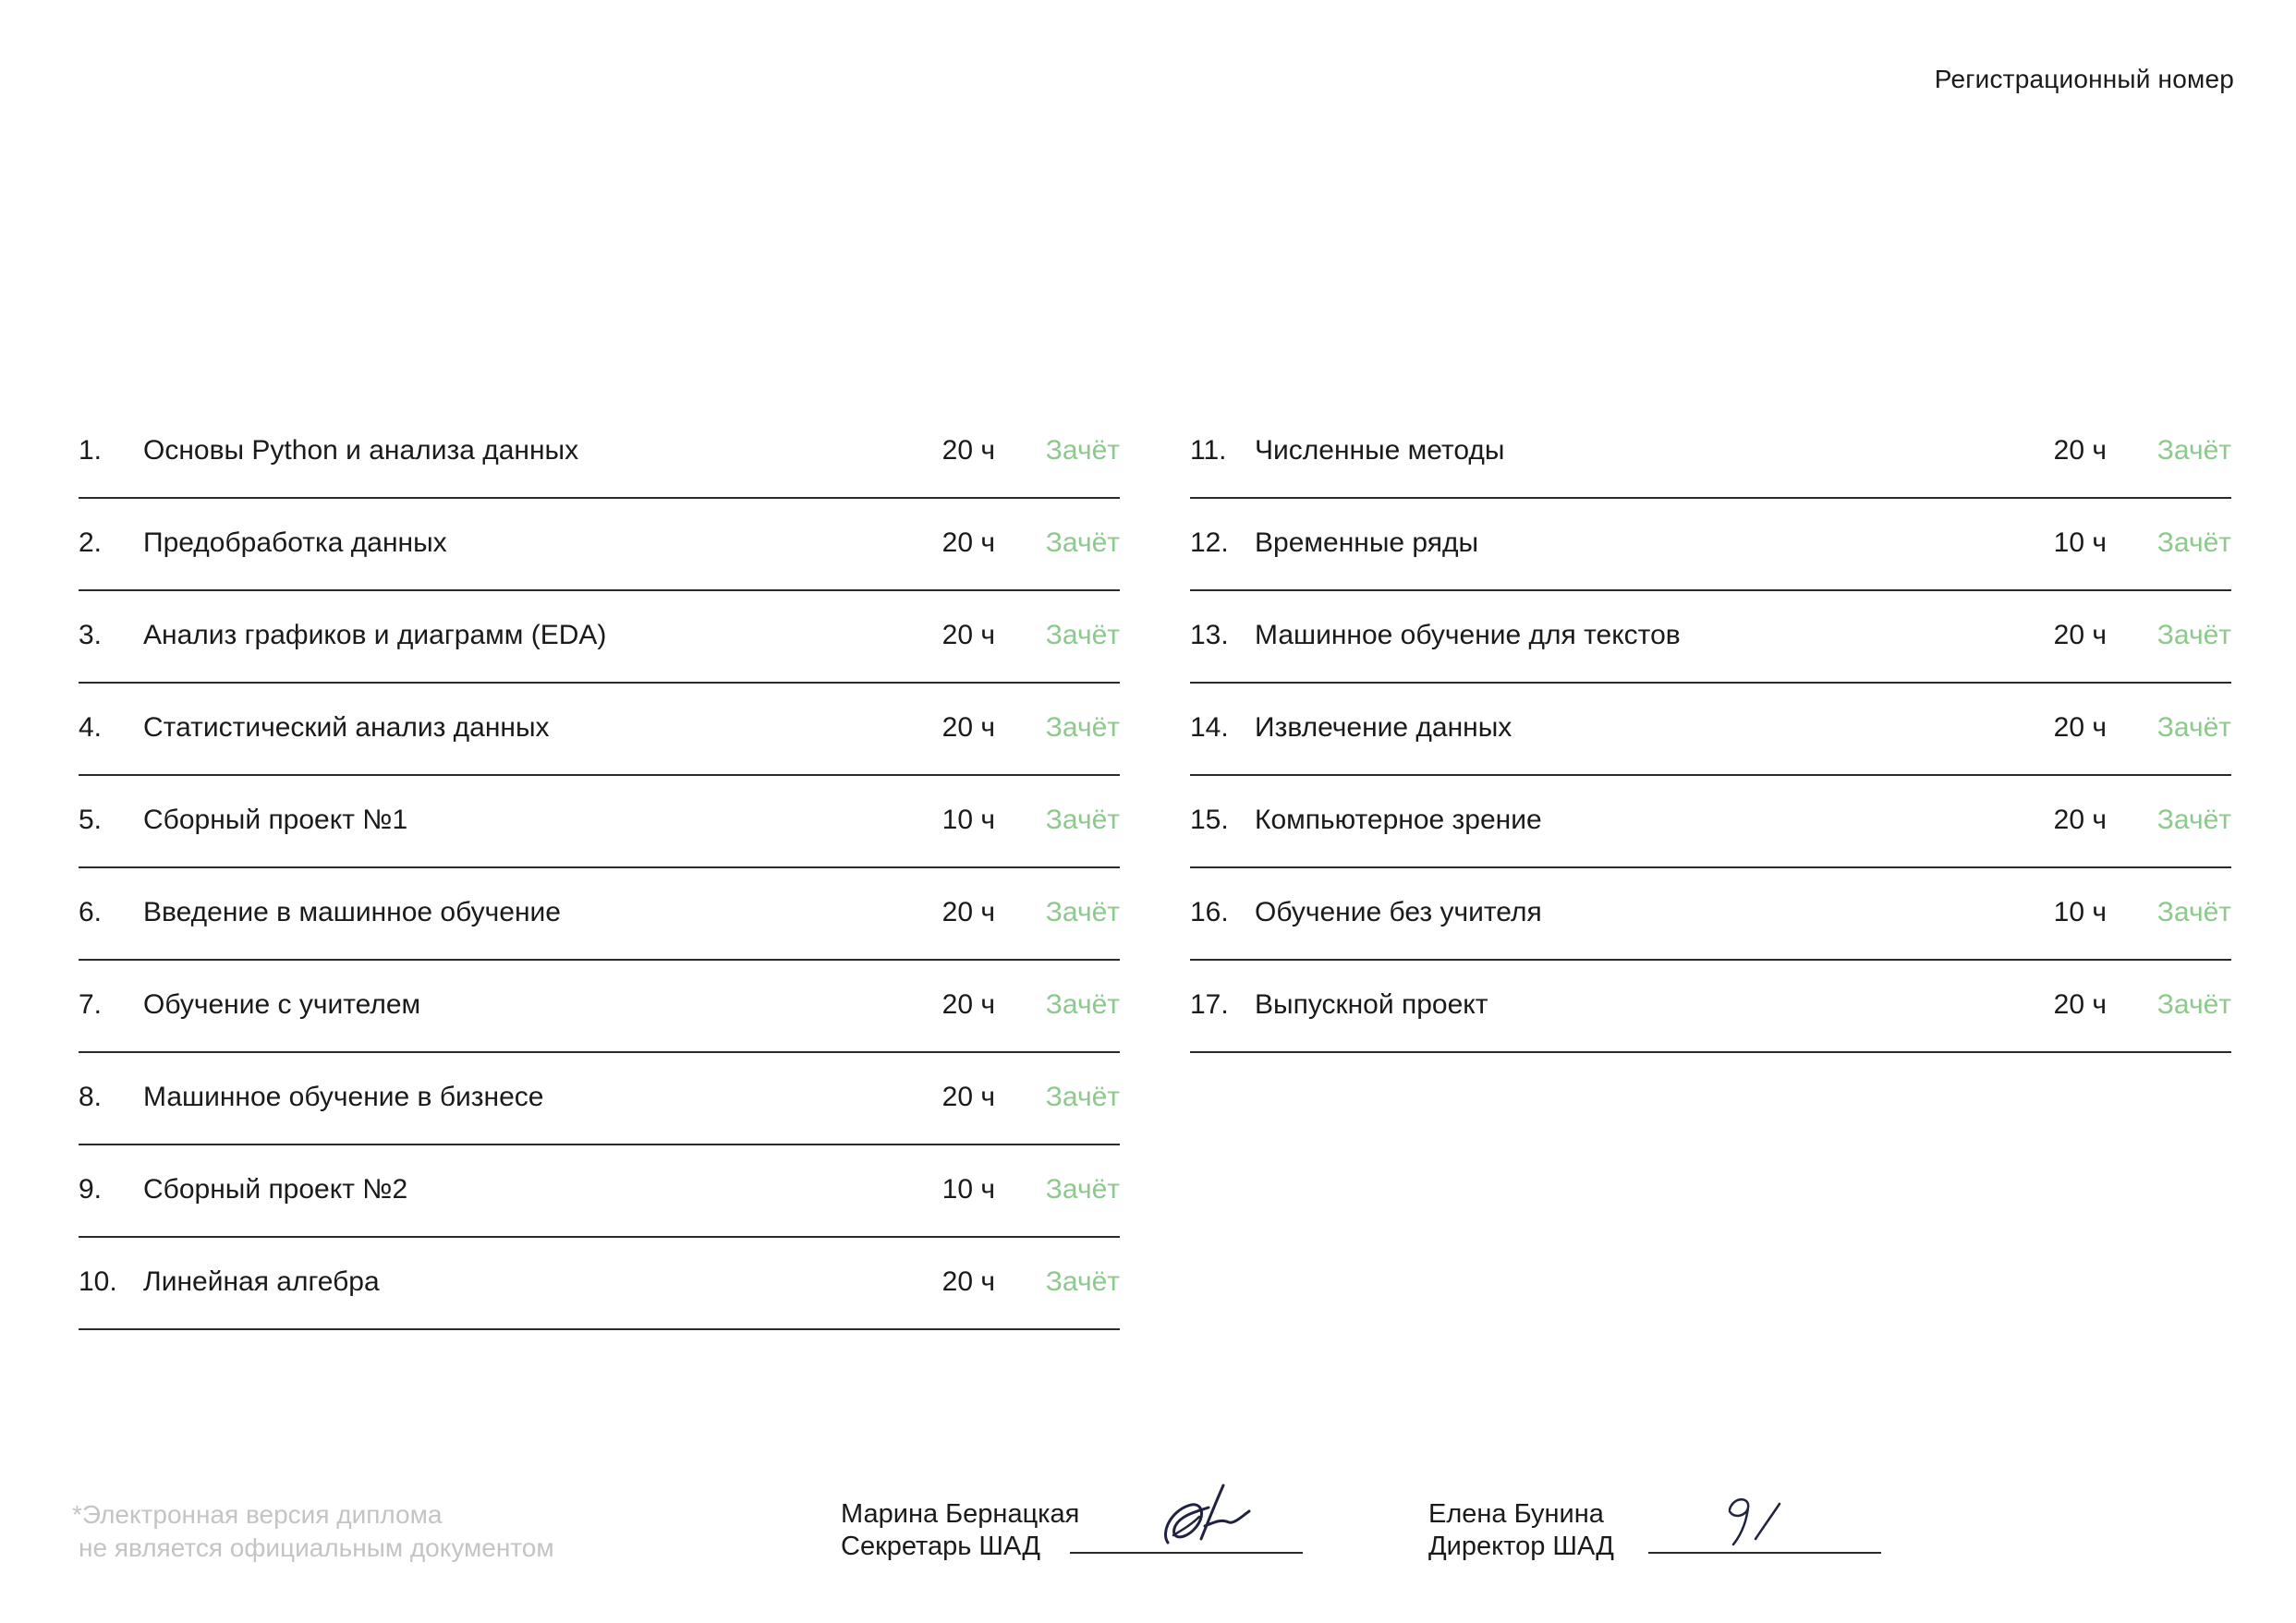 This screenshot has width=2296, height=1623. What do you see at coordinates (282, 1004) in the screenshot?
I see `course-name: Обучение с учителем` at bounding box center [282, 1004].